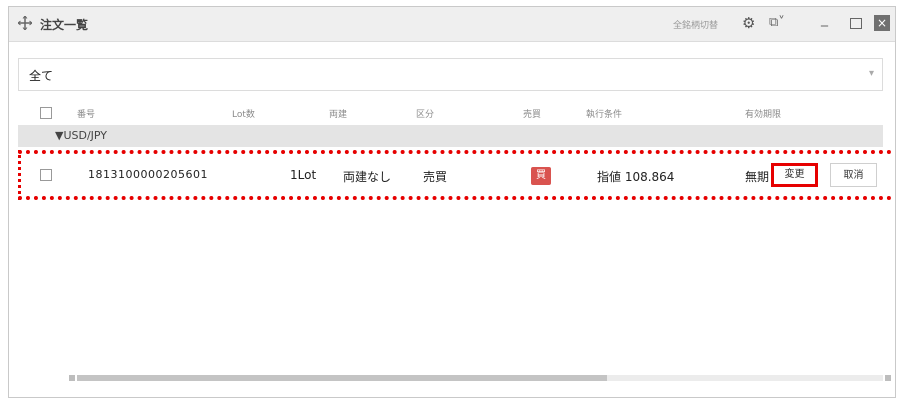  What do you see at coordinates (532, 115) in the screenshot?
I see `col-side: 売買` at bounding box center [532, 115].